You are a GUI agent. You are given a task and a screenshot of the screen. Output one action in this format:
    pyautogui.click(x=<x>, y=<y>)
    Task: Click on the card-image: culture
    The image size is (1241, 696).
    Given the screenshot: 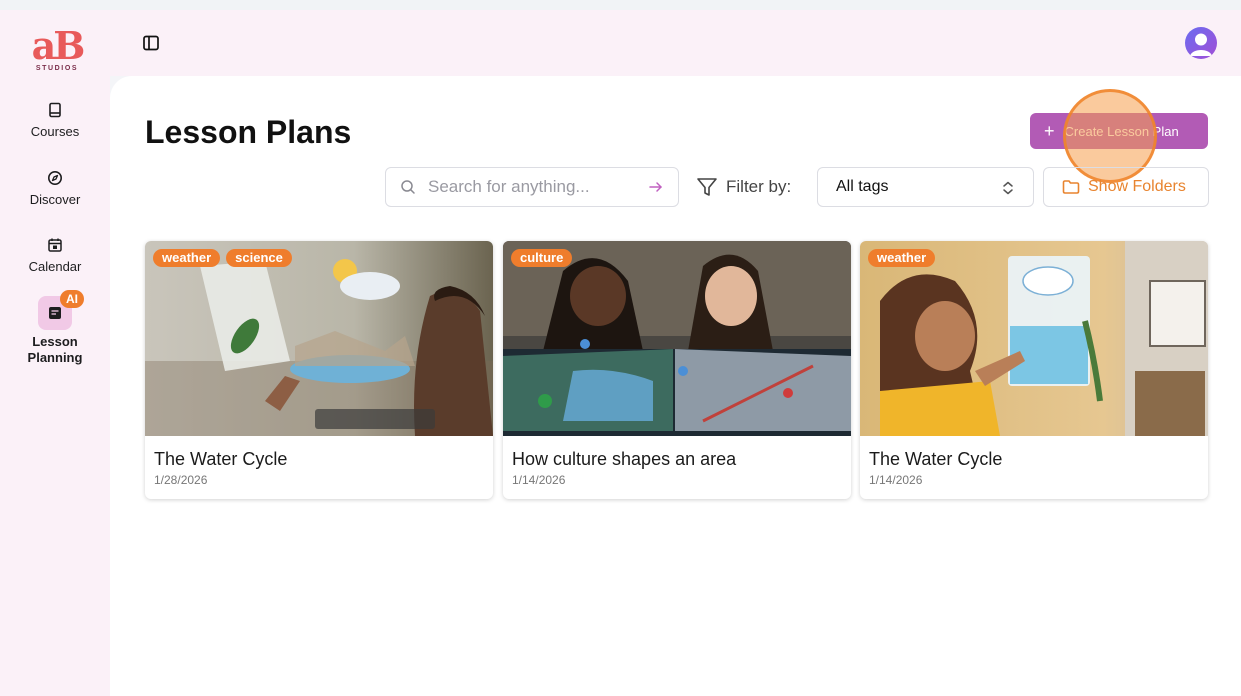 What is the action you would take?
    pyautogui.click(x=677, y=338)
    